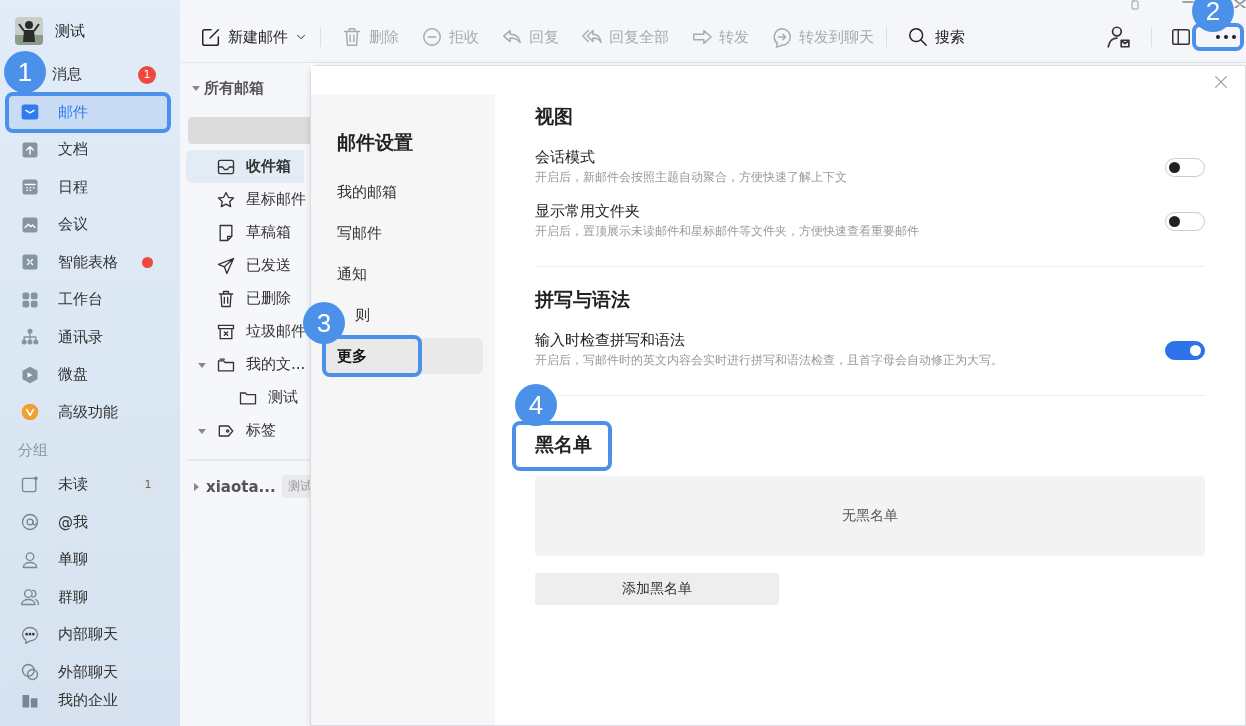 This screenshot has height=726, width=1246. What do you see at coordinates (30, 262) in the screenshot?
I see `table-icon` at bounding box center [30, 262].